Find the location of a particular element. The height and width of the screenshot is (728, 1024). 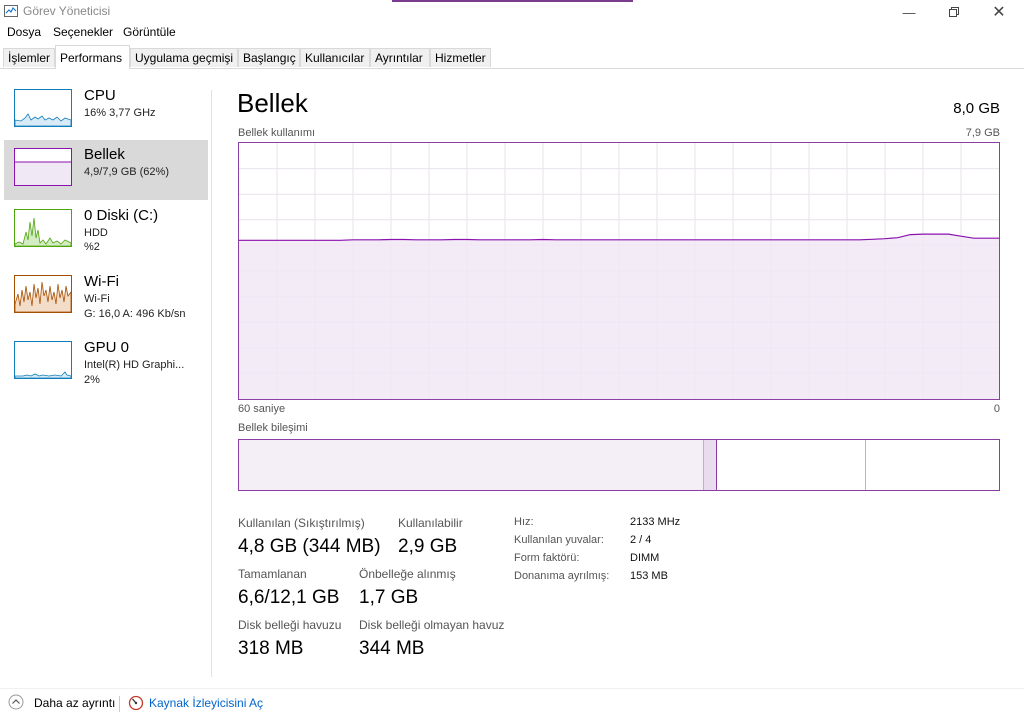

nonpaged-pool-label: Disk belleği olmayan havuz is located at coordinates (432, 625).